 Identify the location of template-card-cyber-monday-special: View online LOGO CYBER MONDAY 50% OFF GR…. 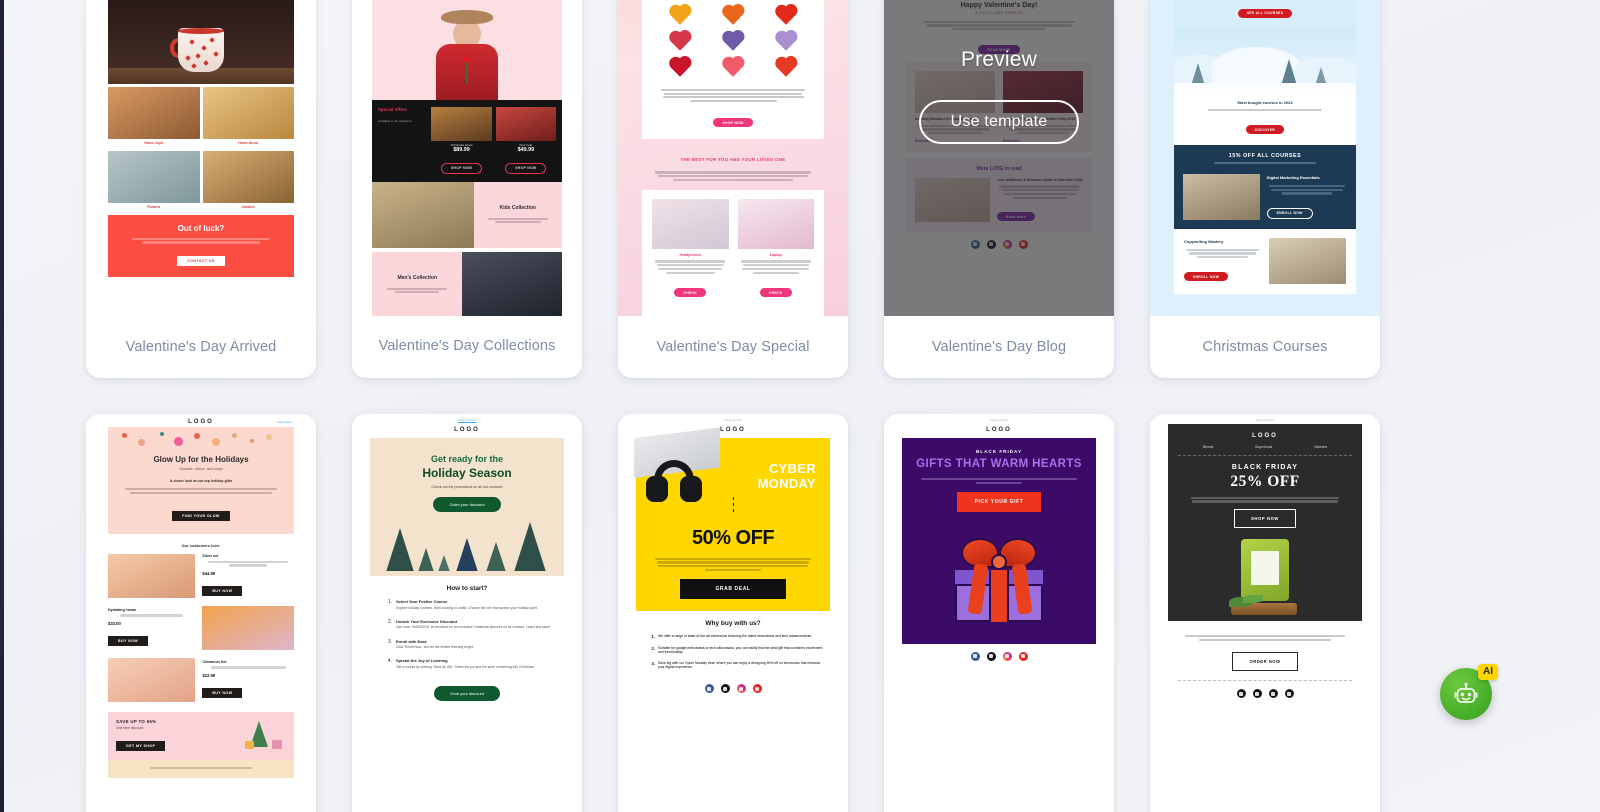
(733, 613).